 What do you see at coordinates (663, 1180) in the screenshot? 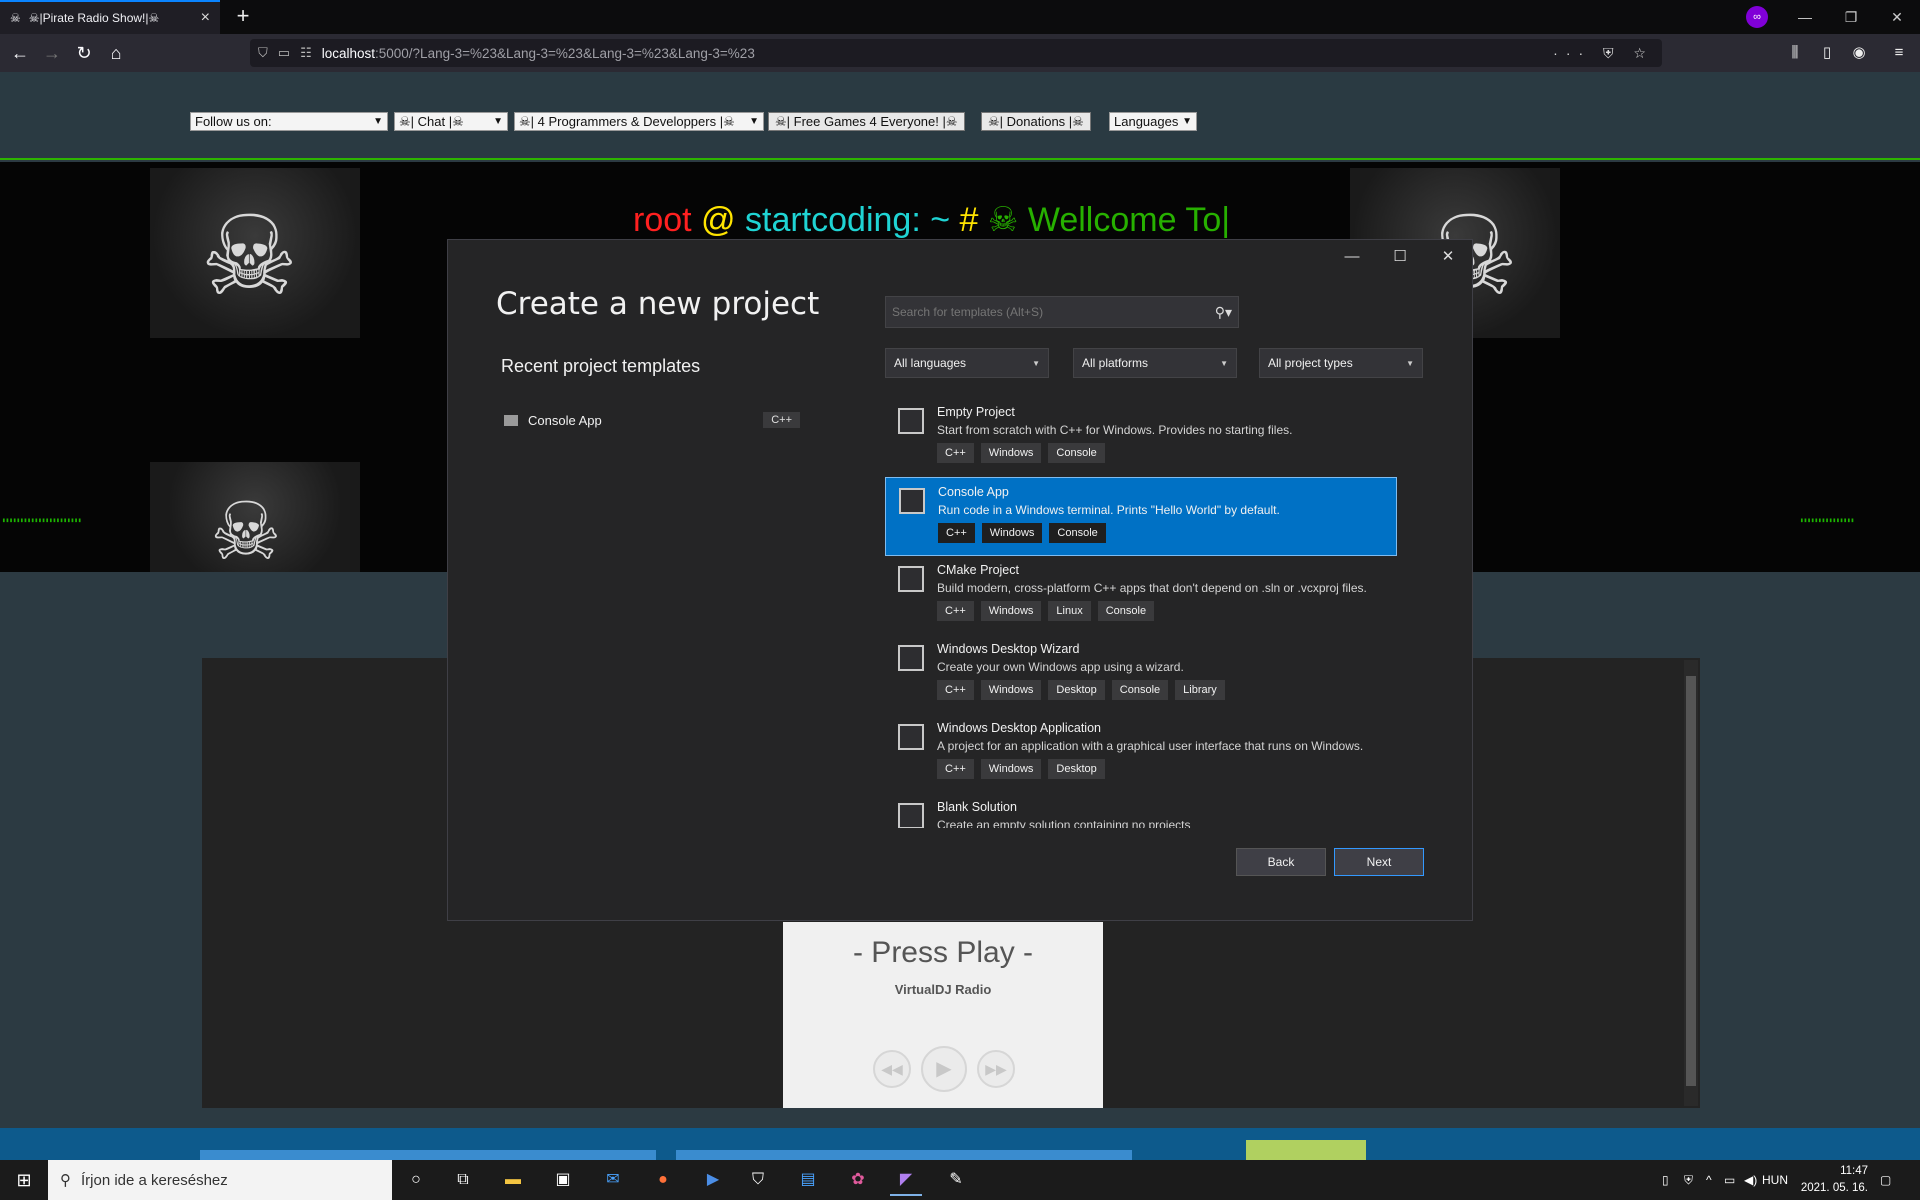
I see `firefox-icon: ●` at bounding box center [663, 1180].